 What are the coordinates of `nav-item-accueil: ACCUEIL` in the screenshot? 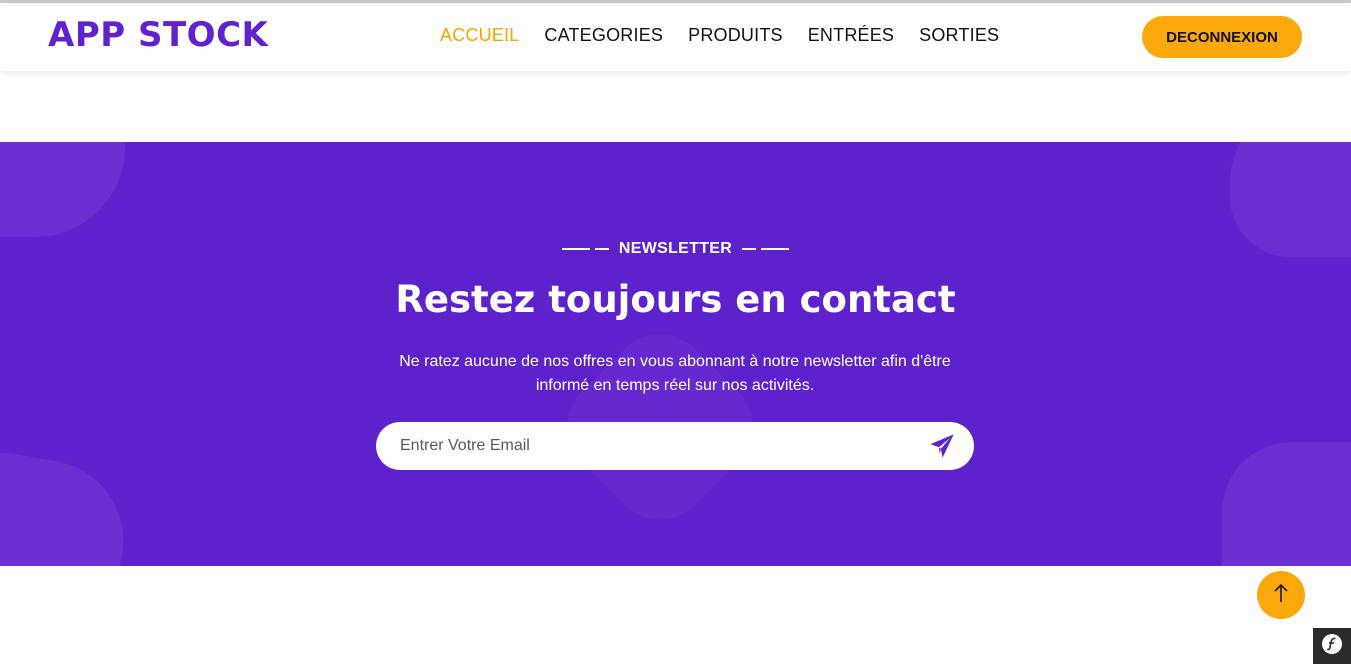 It's located at (479, 35).